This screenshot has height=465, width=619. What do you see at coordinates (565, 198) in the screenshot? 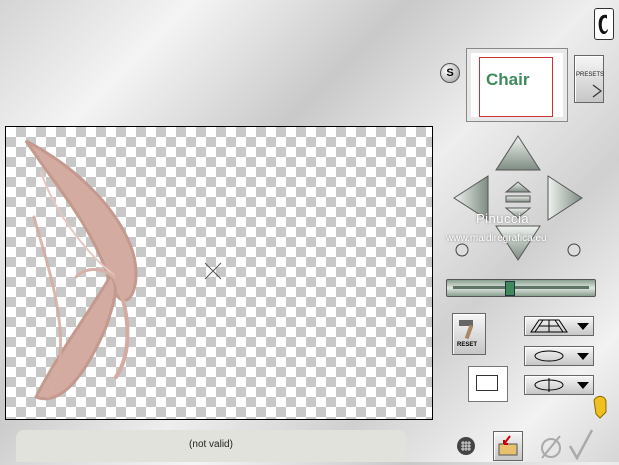
I see `arrow-right-button` at bounding box center [565, 198].